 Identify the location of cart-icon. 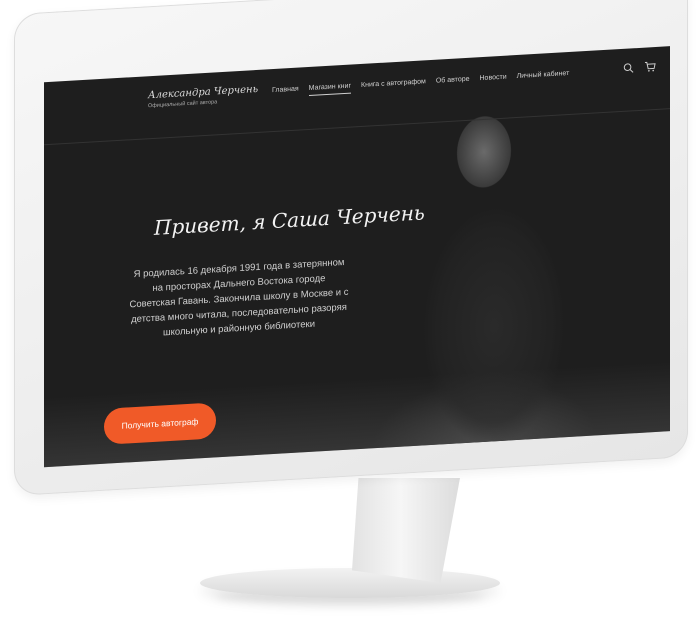
(650, 68).